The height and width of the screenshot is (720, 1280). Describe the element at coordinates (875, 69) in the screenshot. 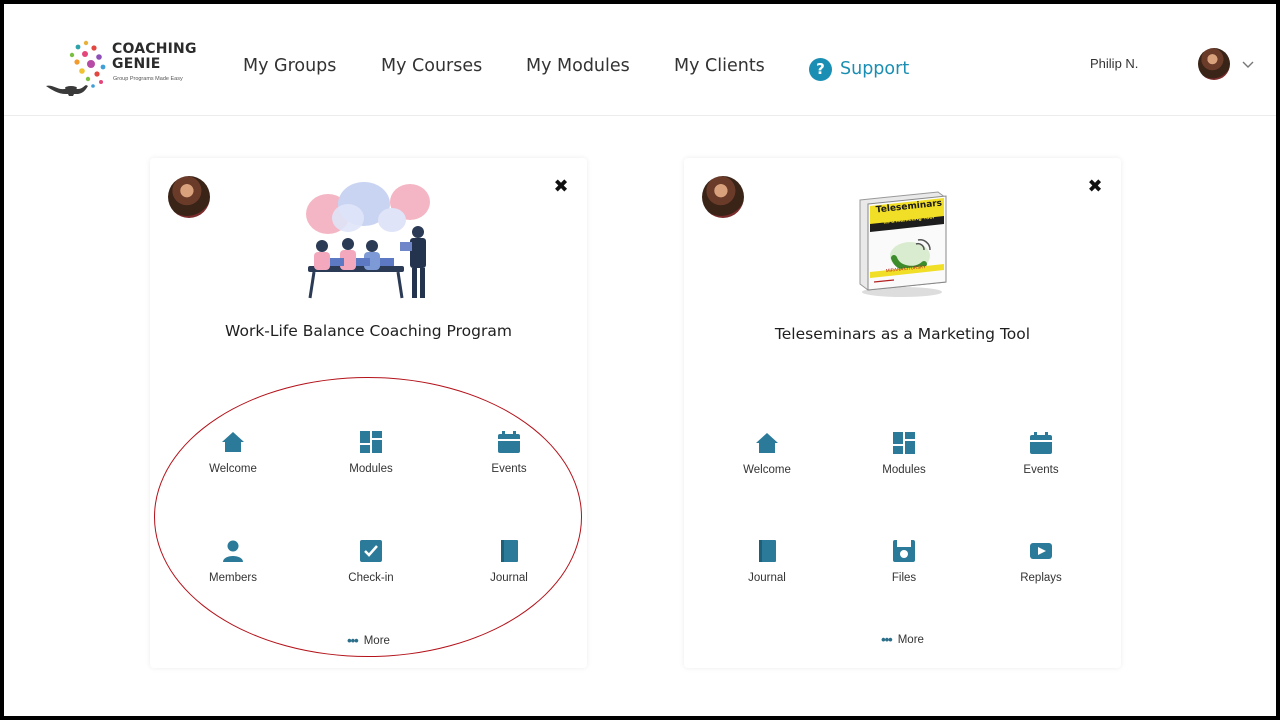

I see `nav-support-label: Support` at that location.